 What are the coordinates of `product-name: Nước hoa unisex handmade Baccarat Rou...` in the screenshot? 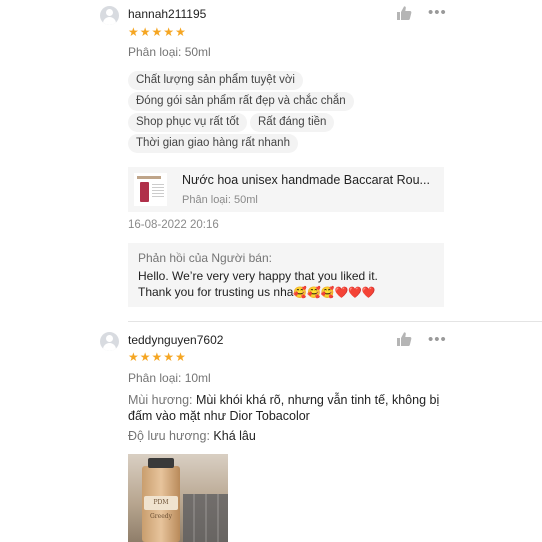 It's located at (306, 180).